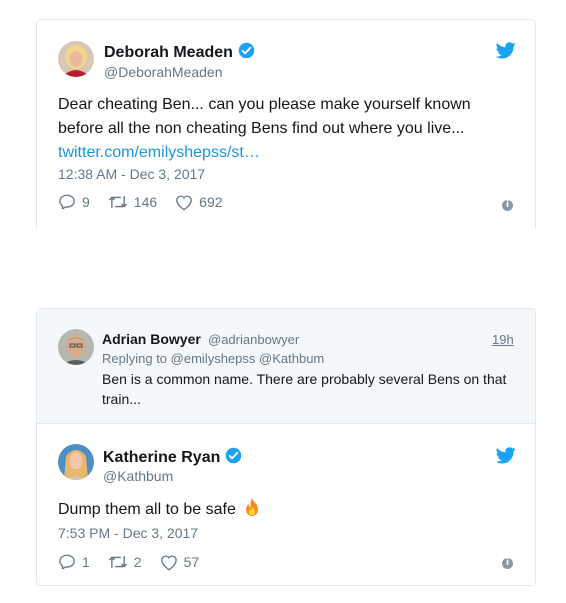 This screenshot has height=603, width=566. I want to click on like-button: 57, so click(180, 562).